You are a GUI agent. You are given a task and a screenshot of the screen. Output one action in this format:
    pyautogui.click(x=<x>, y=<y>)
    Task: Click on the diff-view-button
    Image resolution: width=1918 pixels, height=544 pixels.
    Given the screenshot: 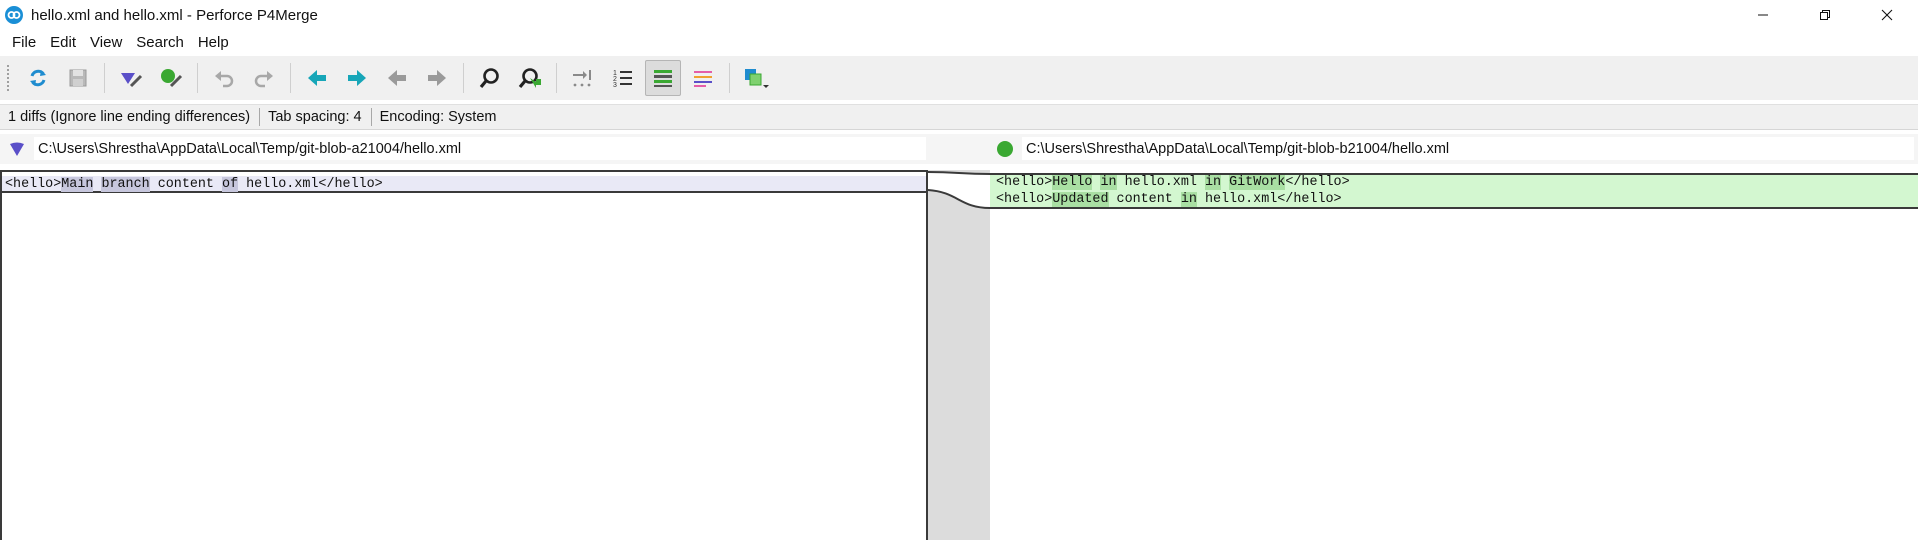 What is the action you would take?
    pyautogui.click(x=663, y=78)
    